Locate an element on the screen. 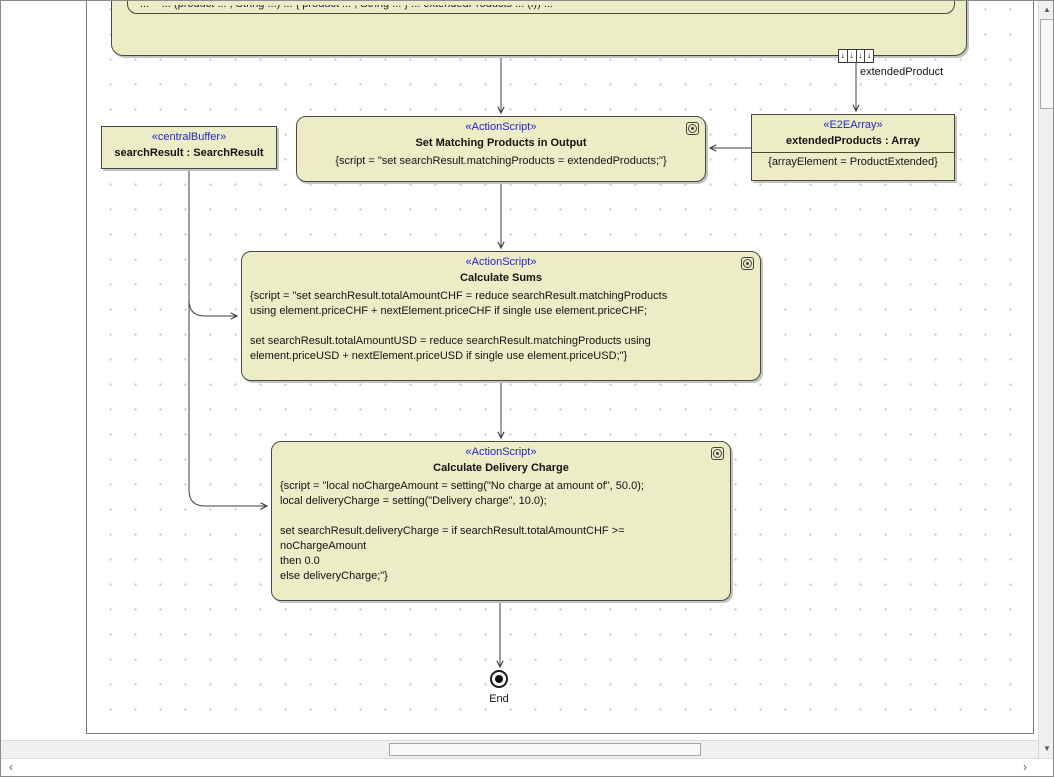 The width and height of the screenshot is (1054, 777). stereotype-label: «E2EArray» is located at coordinates (853, 125).